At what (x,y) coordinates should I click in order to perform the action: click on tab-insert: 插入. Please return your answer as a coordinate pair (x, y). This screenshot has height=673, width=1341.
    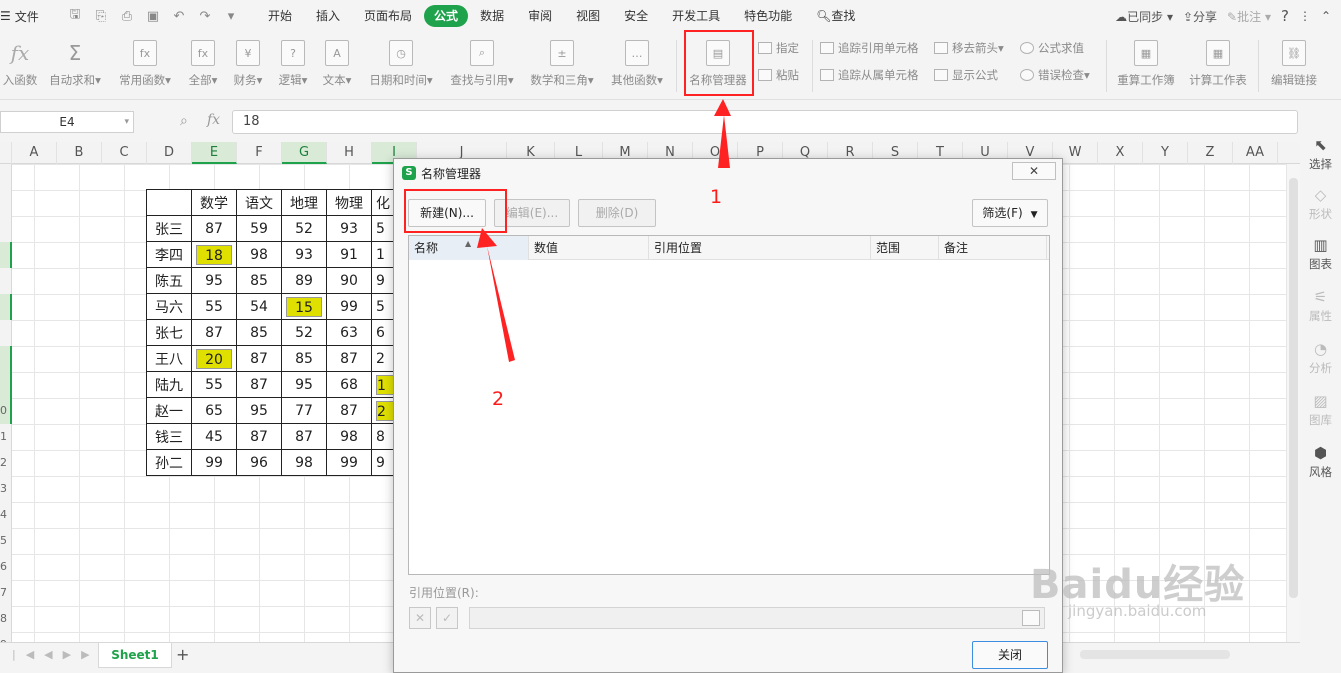
    Looking at the image, I should click on (328, 16).